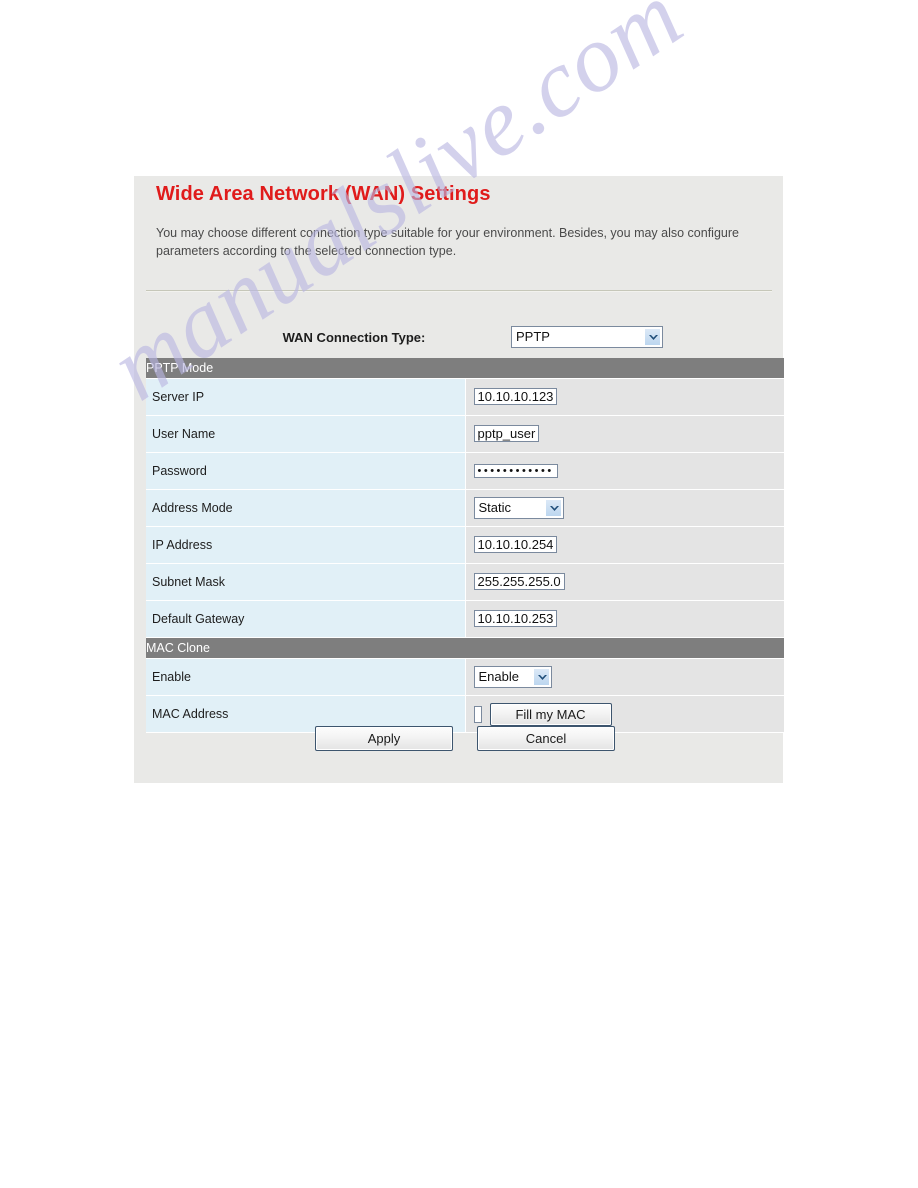 The image size is (918, 1188). What do you see at coordinates (550, 714) in the screenshot?
I see `fill-my-mac-button: Fill my MAC` at bounding box center [550, 714].